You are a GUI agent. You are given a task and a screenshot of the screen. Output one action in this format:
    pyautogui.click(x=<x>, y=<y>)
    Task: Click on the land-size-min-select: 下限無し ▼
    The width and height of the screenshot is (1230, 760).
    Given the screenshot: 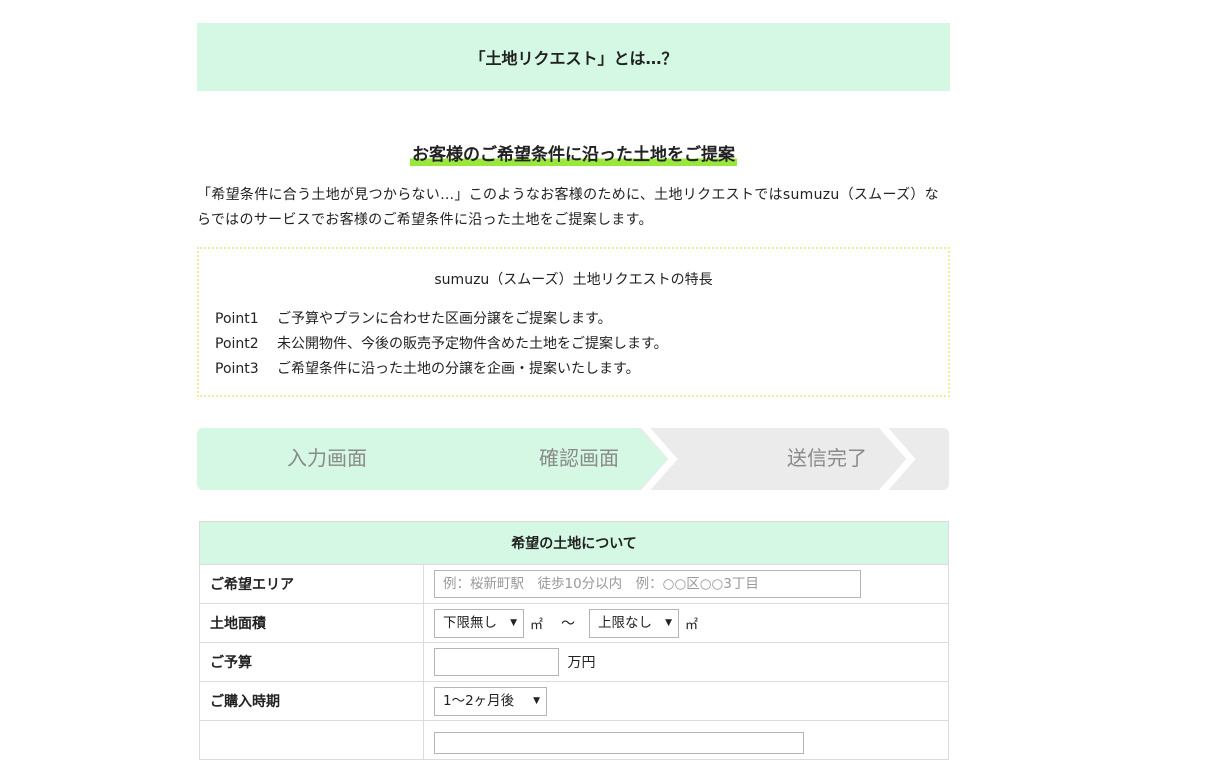 What is the action you would take?
    pyautogui.click(x=479, y=623)
    